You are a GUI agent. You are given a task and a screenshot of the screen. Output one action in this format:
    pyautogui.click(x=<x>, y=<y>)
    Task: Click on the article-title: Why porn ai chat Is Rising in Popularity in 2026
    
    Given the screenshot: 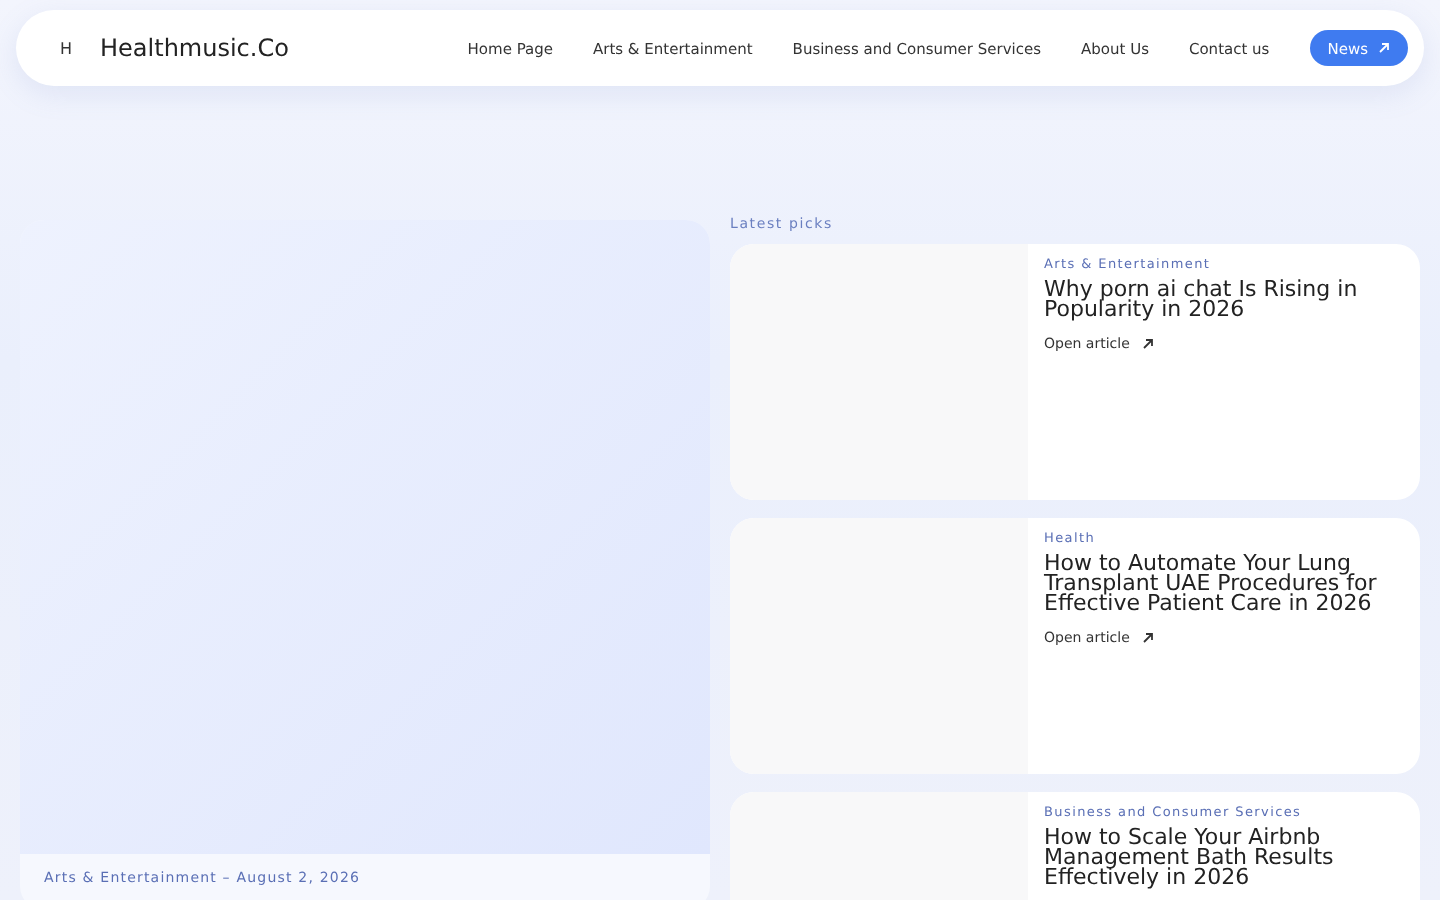 What is the action you would take?
    pyautogui.click(x=1224, y=300)
    